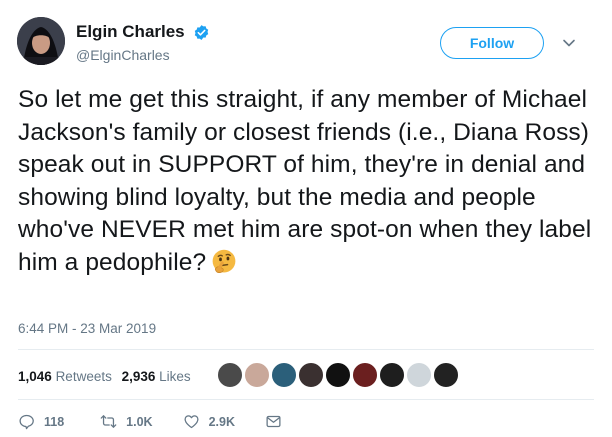 The height and width of the screenshot is (437, 612). What do you see at coordinates (224, 261) in the screenshot?
I see `thinking-face-icon` at bounding box center [224, 261].